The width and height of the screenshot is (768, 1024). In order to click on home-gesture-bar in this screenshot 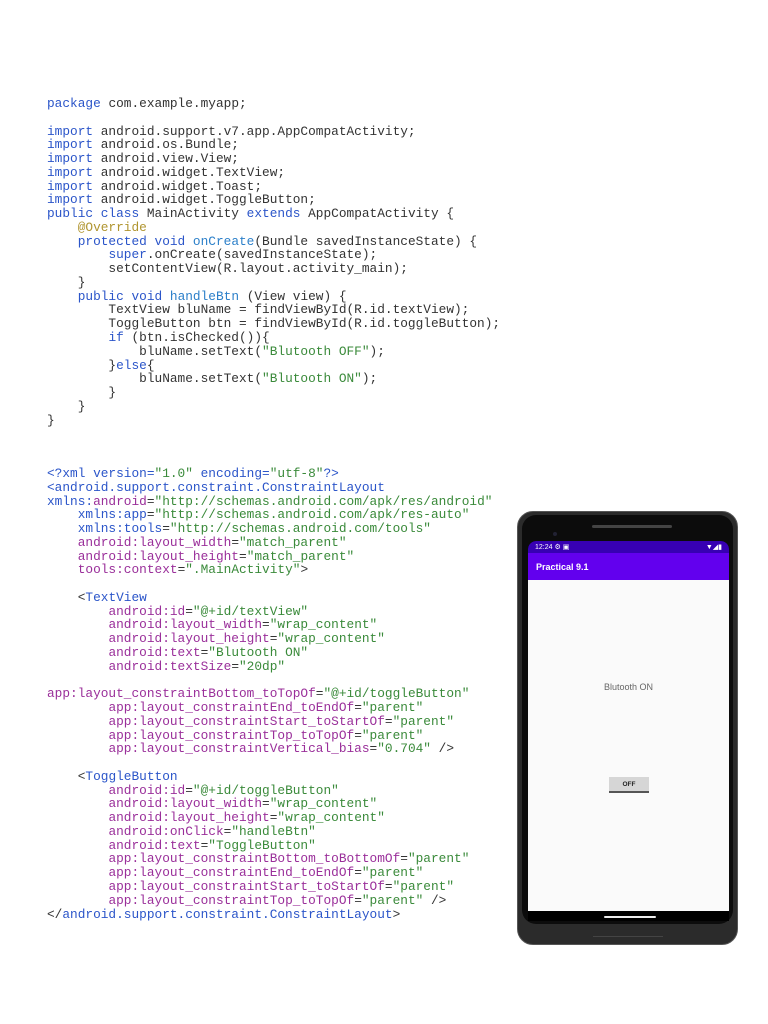, I will do `click(630, 917)`.